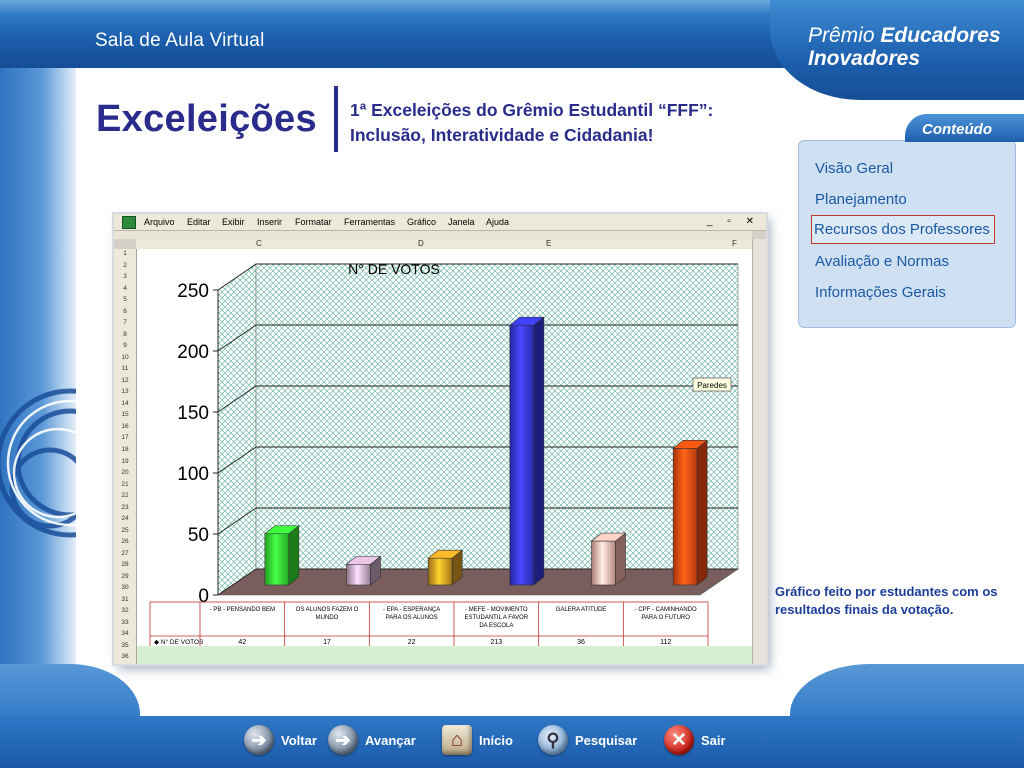 The width and height of the screenshot is (1024, 768). Describe the element at coordinates (237, 429) in the screenshot. I see `chart-side-wall` at that location.